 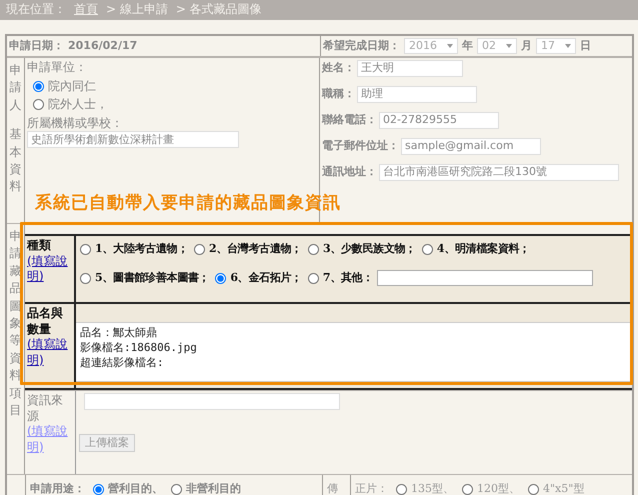 What do you see at coordinates (86, 10) in the screenshot?
I see `breadcrumb-link: 首頁` at bounding box center [86, 10].